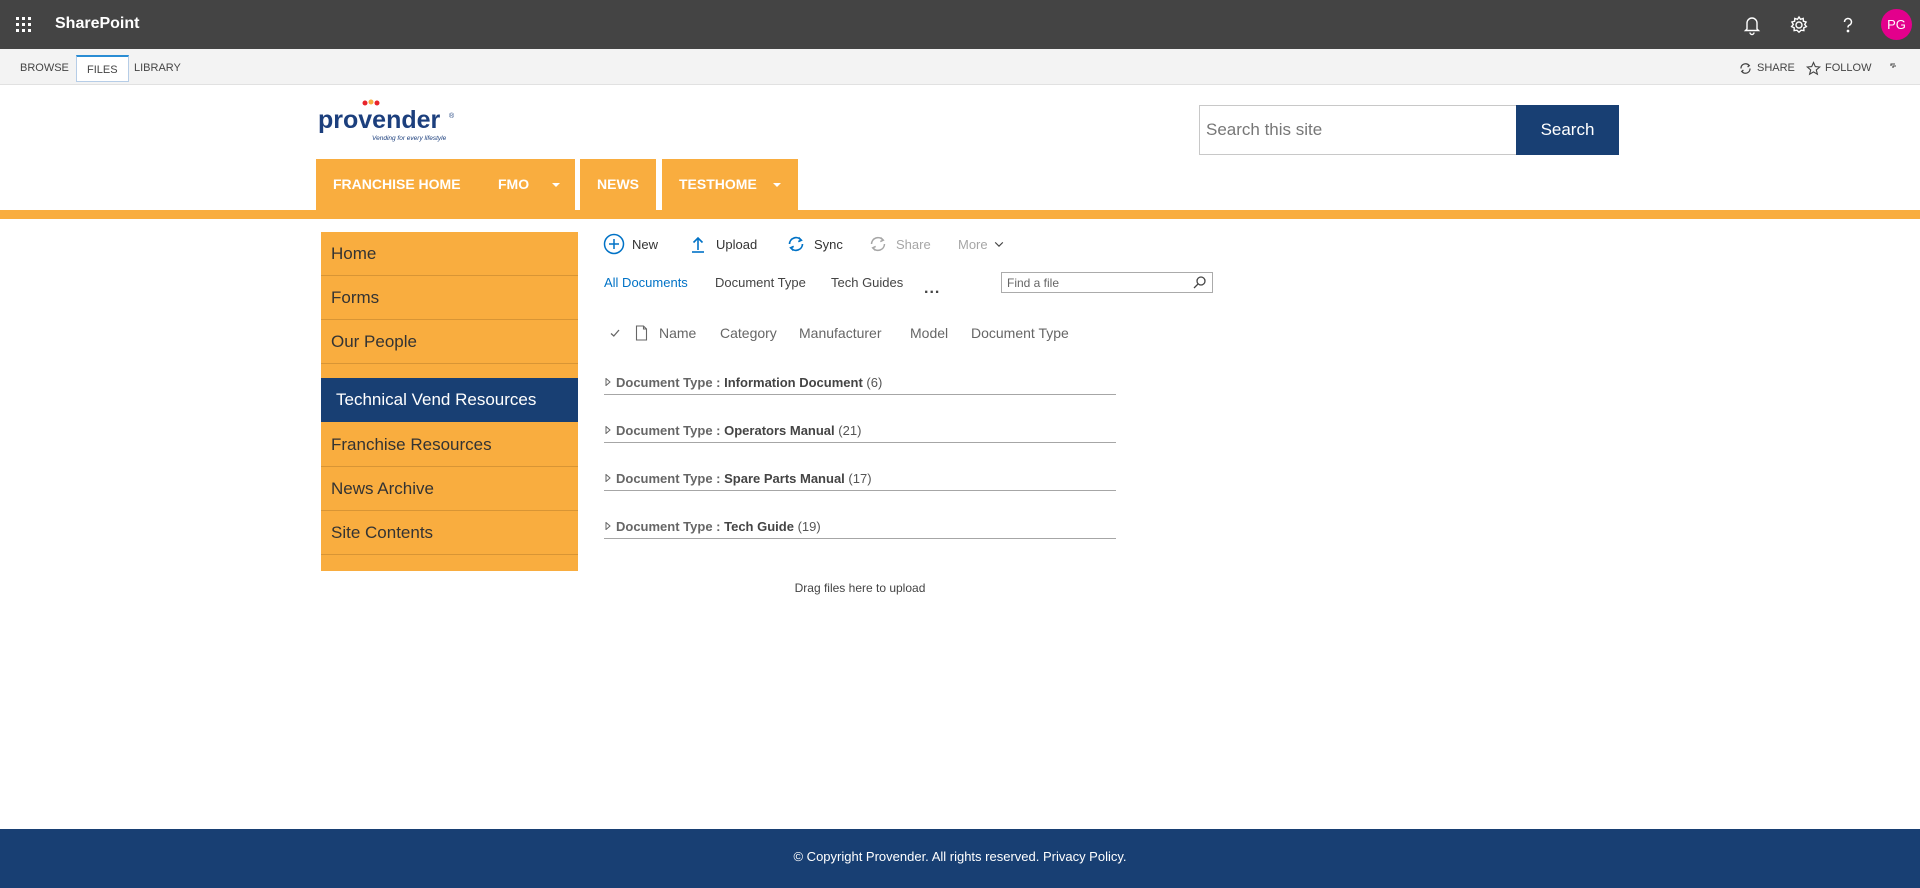  What do you see at coordinates (102, 68) in the screenshot?
I see `tab-files: FILES` at bounding box center [102, 68].